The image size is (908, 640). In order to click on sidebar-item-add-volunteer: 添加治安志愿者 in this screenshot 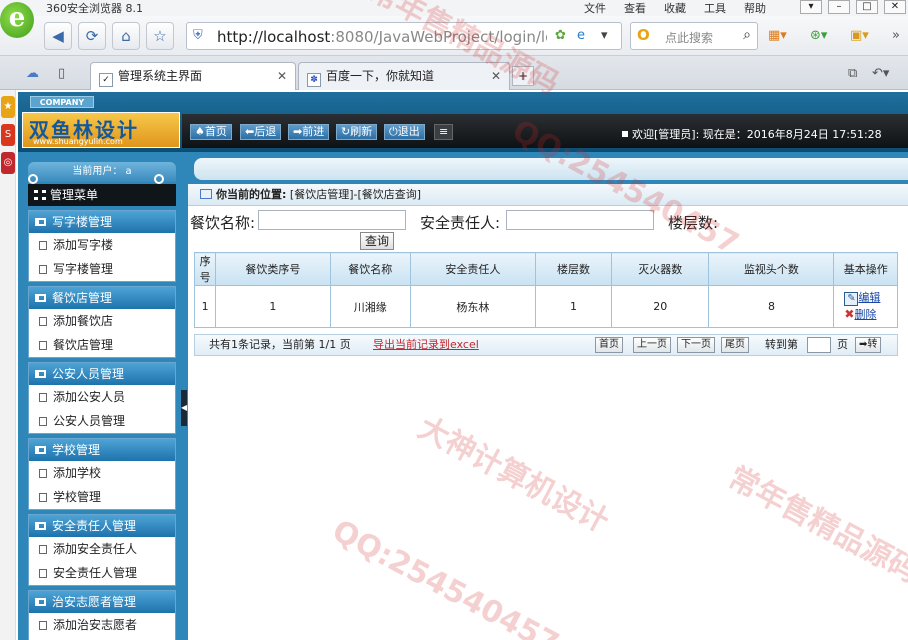, I will do `click(102, 625)`.